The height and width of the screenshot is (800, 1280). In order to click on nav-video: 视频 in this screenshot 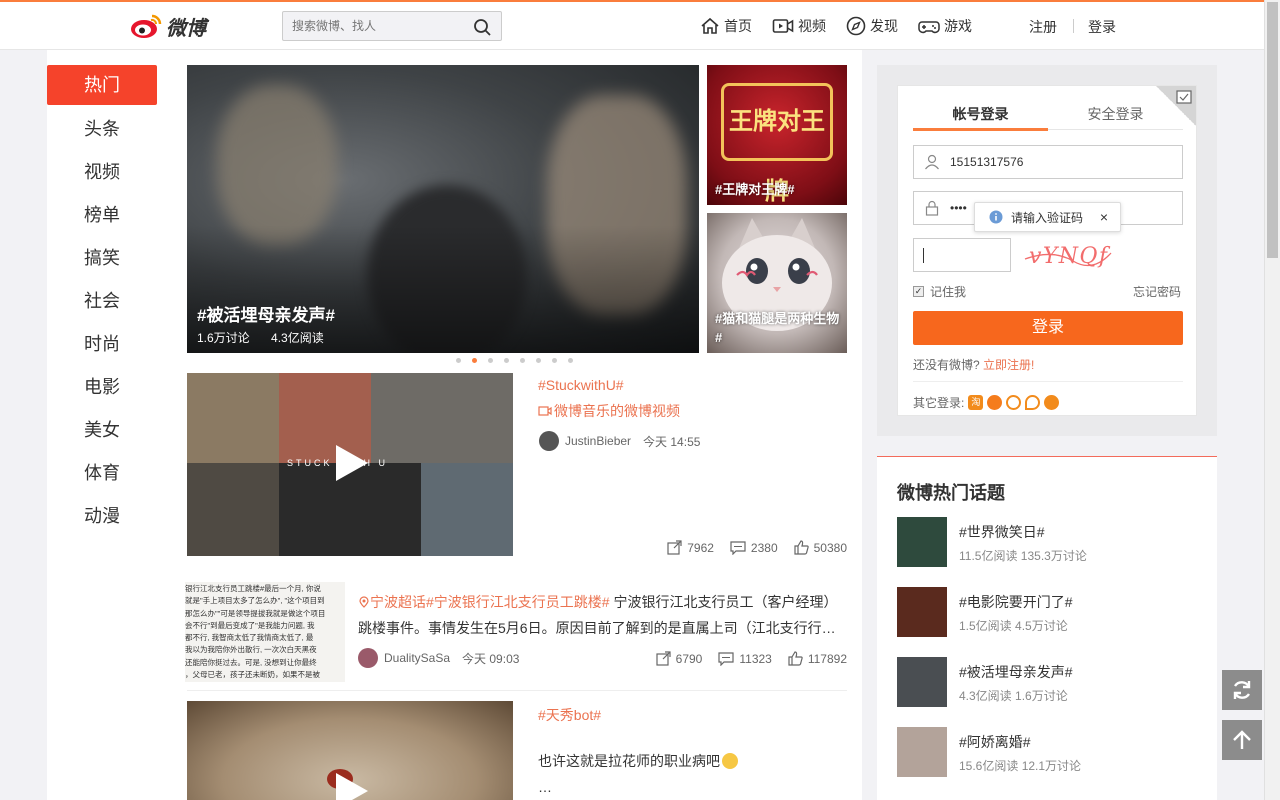, I will do `click(799, 26)`.